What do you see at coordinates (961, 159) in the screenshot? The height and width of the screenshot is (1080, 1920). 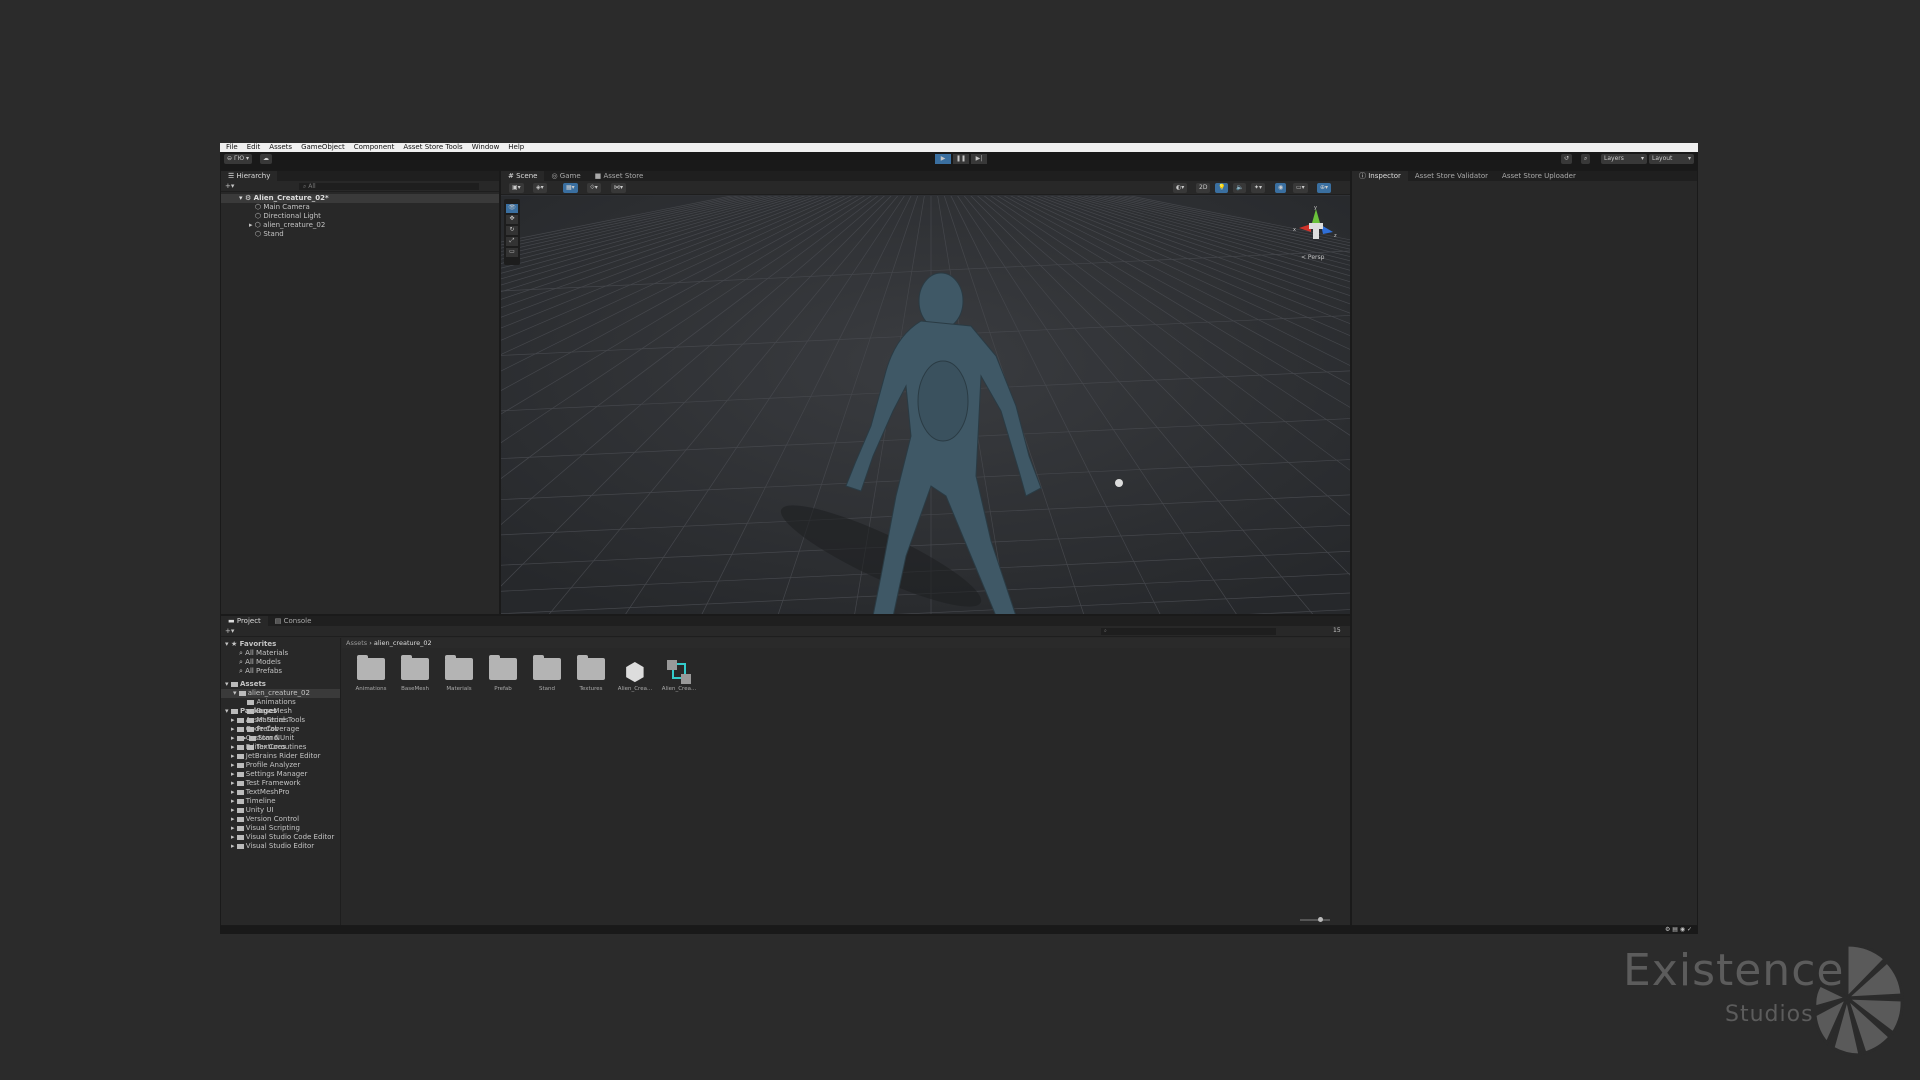 I see `pause-button: ❚❚` at bounding box center [961, 159].